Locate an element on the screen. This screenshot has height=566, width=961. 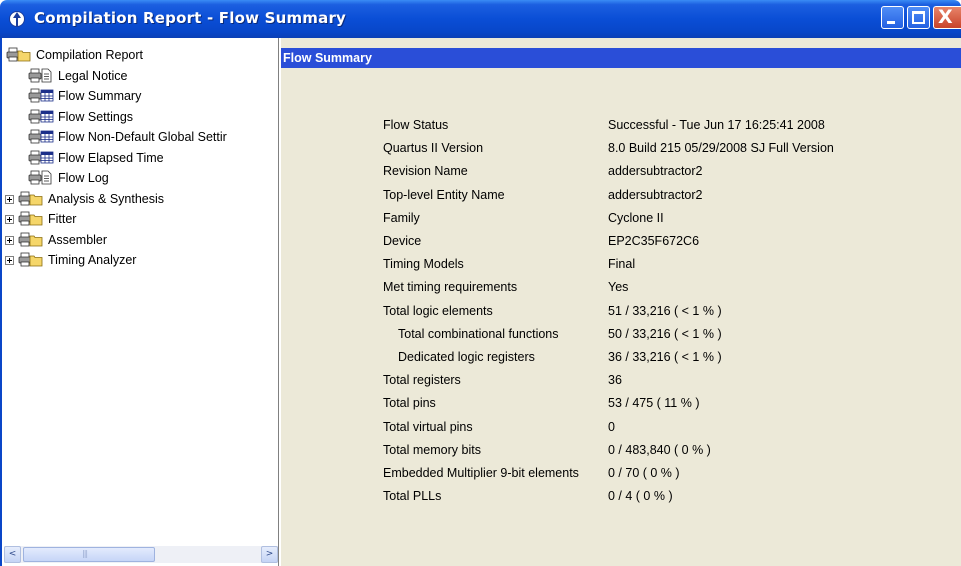
summary-key: Total registers is located at coordinates (422, 380).